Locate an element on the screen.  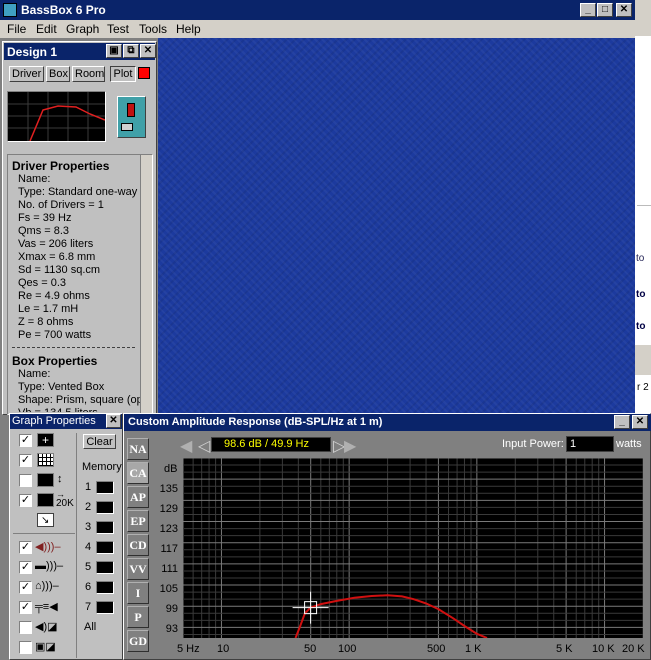
vertical-arrows-icon: ↕ is located at coordinates (60, 479).